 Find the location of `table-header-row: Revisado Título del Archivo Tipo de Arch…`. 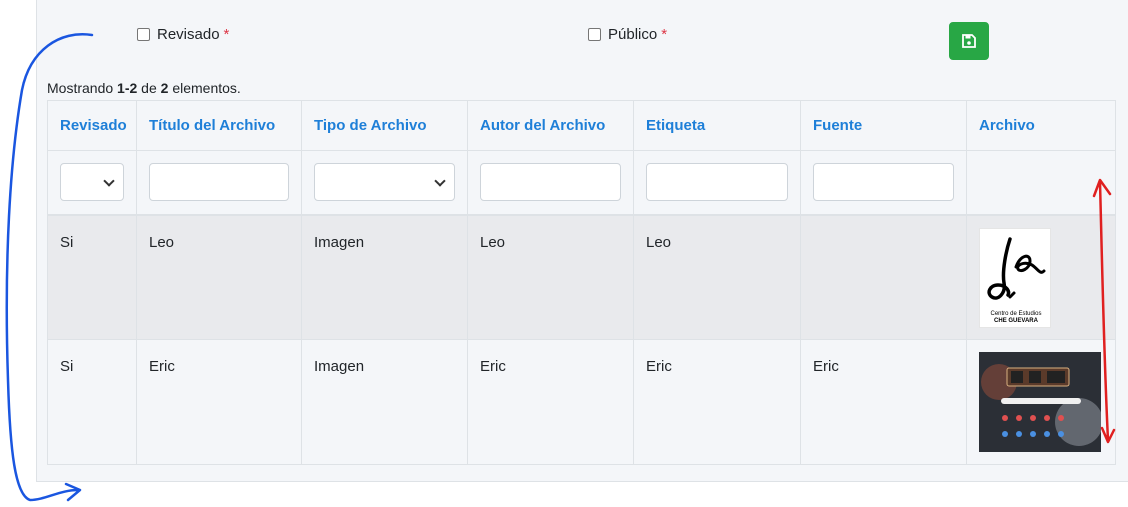

table-header-row: Revisado Título del Archivo Tipo de Arch… is located at coordinates (581, 125).